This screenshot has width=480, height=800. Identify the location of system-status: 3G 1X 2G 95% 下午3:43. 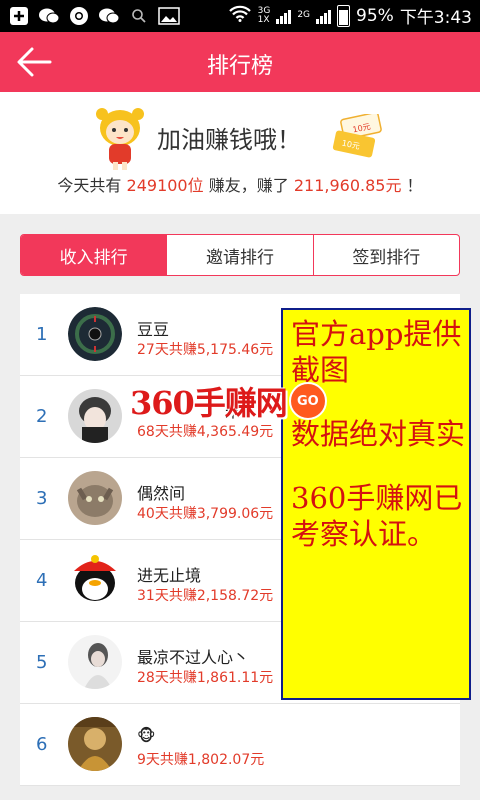
(350, 15).